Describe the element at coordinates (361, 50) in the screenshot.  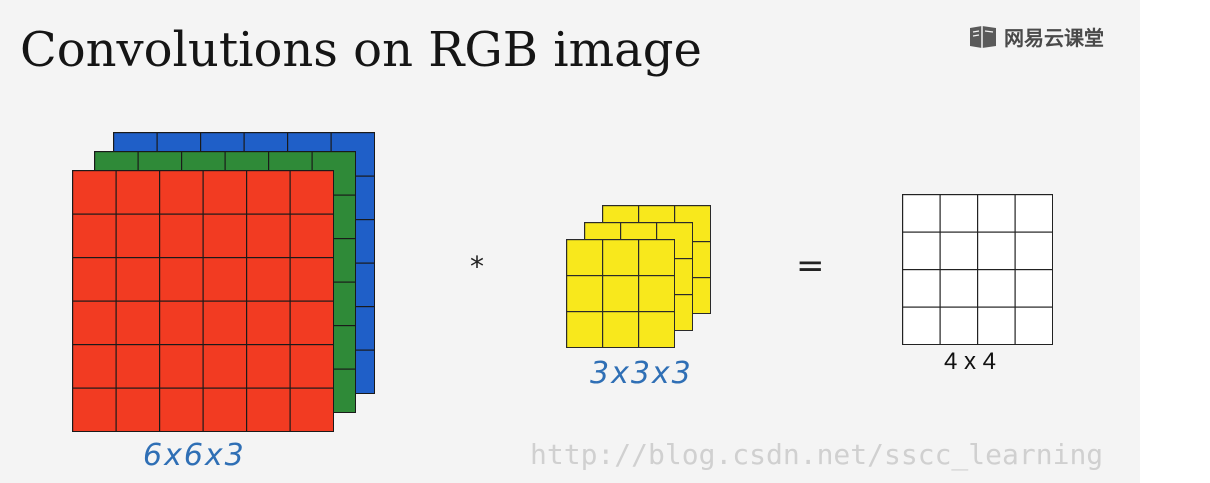
I see `slide-title: Convolutions on RGB image` at that location.